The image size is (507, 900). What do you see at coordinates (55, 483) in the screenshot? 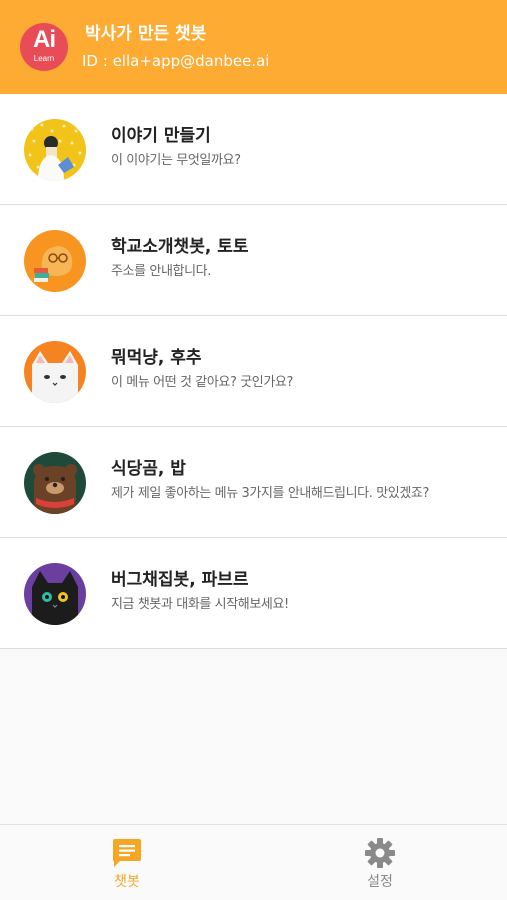
I see `bap-avatar` at bounding box center [55, 483].